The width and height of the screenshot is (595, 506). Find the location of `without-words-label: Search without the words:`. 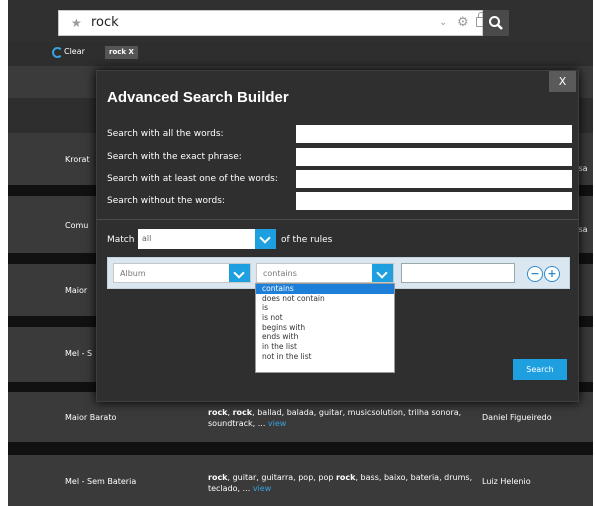

without-words-label: Search without the words: is located at coordinates (166, 201).